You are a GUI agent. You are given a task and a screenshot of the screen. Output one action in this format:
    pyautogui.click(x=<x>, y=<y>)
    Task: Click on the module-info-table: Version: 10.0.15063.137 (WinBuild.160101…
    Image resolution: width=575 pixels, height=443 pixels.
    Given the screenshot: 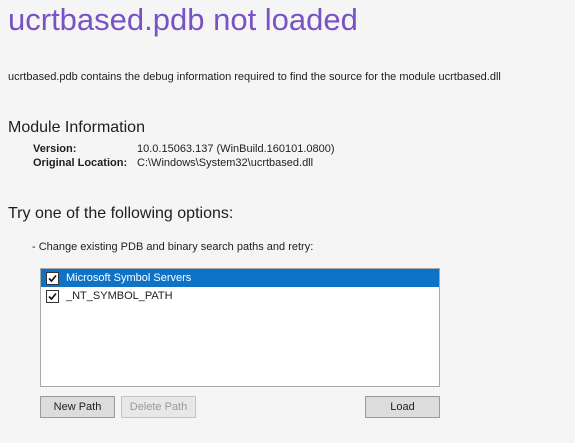 What is the action you would take?
    pyautogui.click(x=184, y=156)
    